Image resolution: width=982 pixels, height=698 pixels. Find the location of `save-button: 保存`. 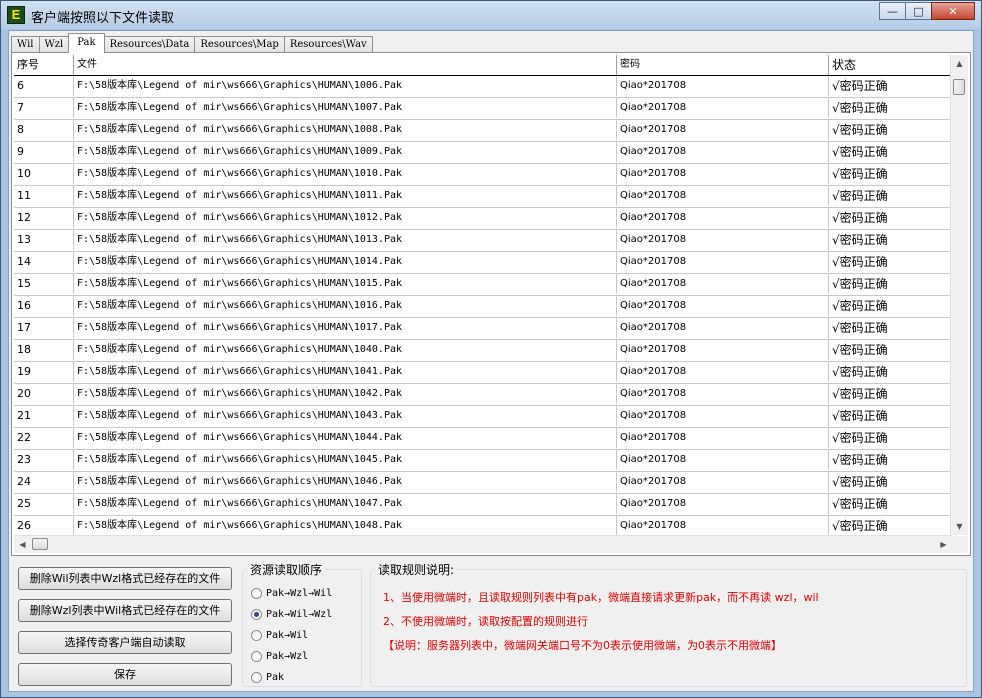

save-button: 保存 is located at coordinates (125, 674).